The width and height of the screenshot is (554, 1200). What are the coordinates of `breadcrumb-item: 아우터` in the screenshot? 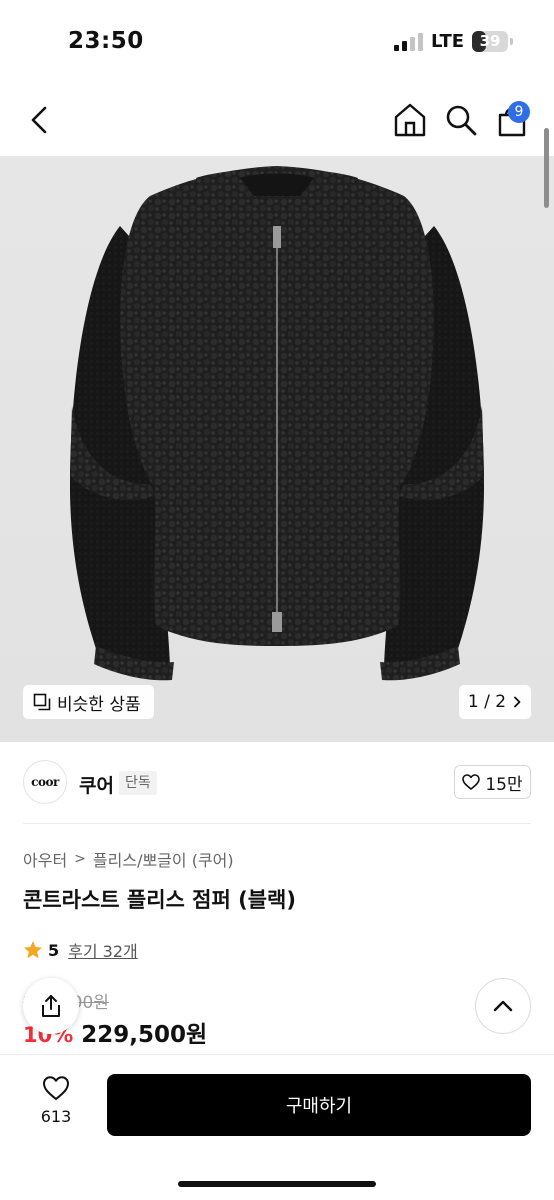 It's located at (45, 859).